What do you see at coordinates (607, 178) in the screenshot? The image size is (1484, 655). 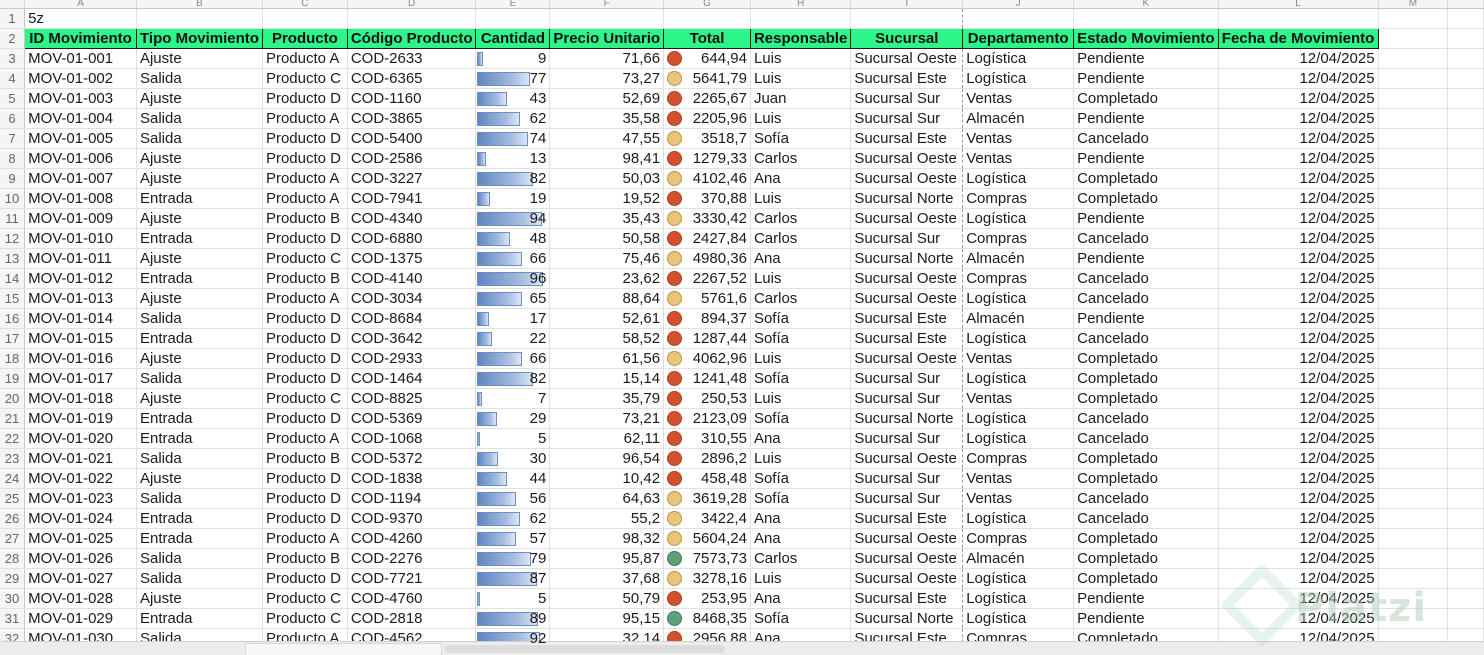 I see `precio-cell: 50,03` at bounding box center [607, 178].